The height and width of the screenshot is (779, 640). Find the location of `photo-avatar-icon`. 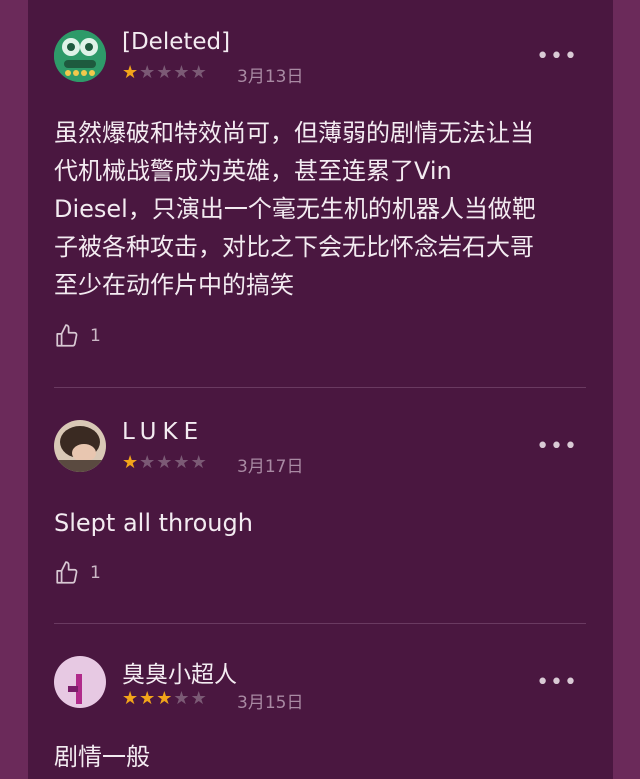

photo-avatar-icon is located at coordinates (80, 446).